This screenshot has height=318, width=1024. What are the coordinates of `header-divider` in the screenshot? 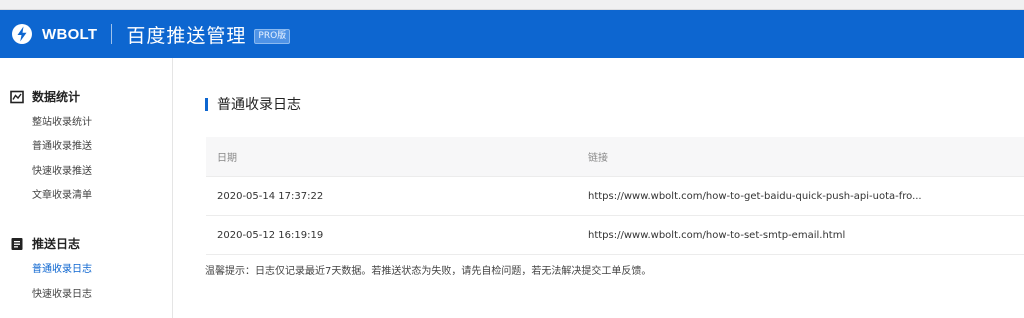 It's located at (112, 34).